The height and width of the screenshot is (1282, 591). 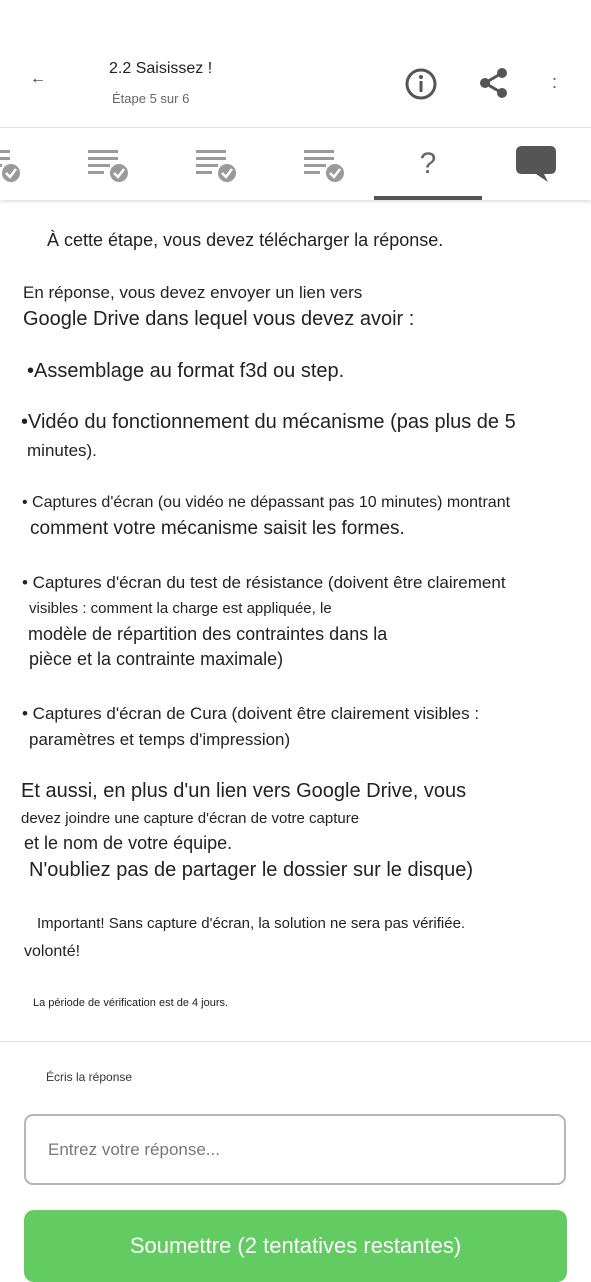 I want to click on chat-bubble-icon, so click(x=536, y=164).